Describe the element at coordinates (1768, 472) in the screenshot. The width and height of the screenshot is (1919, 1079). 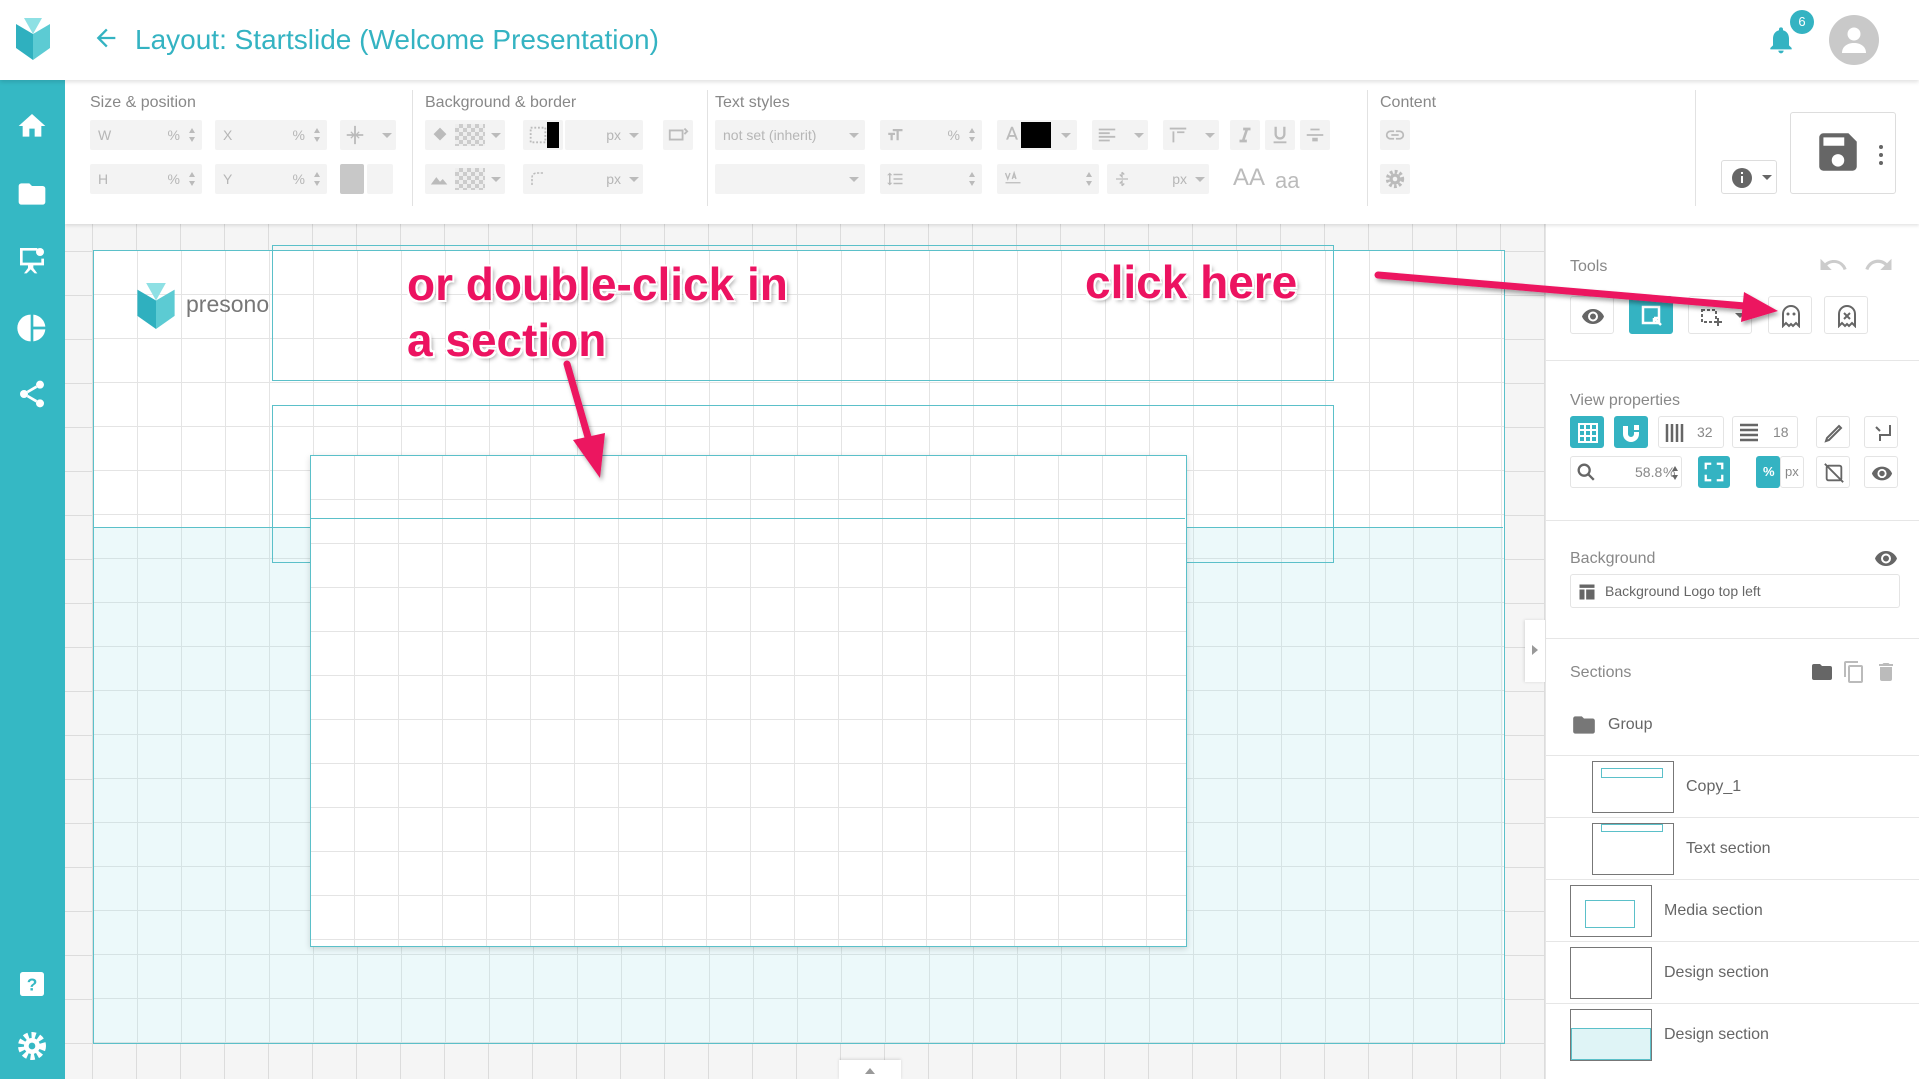
I see `unit-percent-button: %` at that location.